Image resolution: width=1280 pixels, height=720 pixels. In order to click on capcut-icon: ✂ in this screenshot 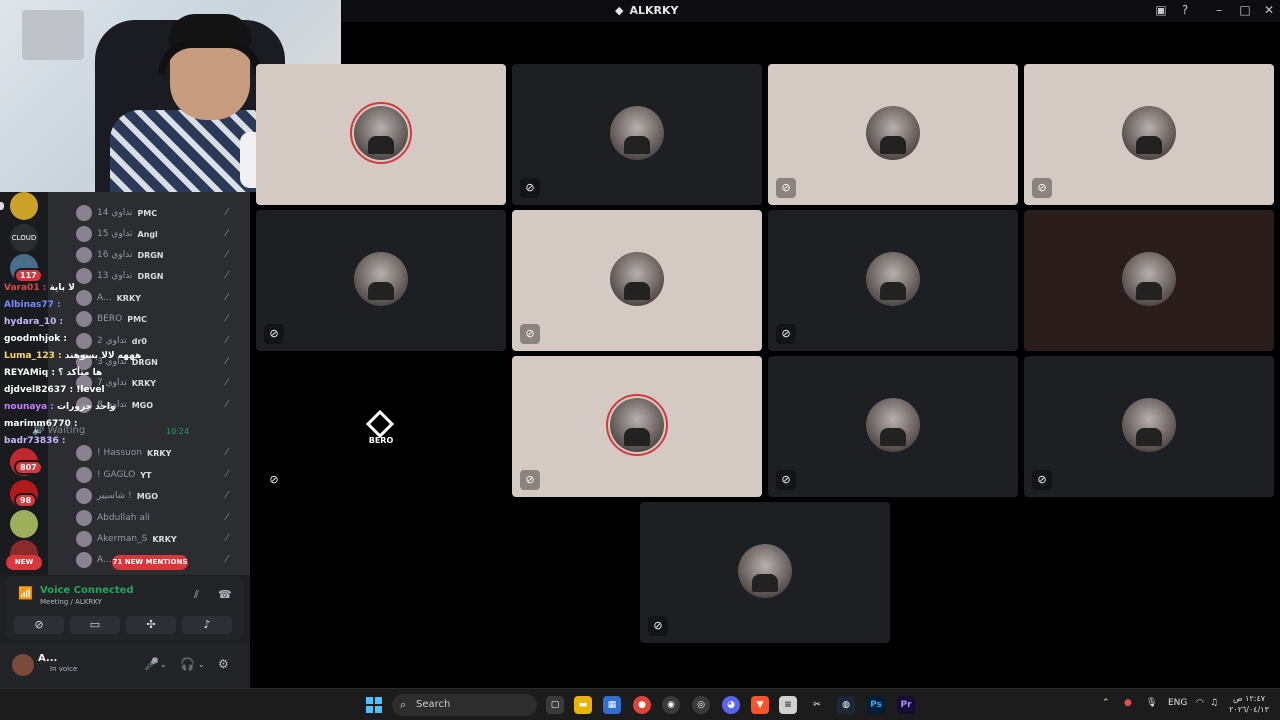, I will do `click(817, 705)`.